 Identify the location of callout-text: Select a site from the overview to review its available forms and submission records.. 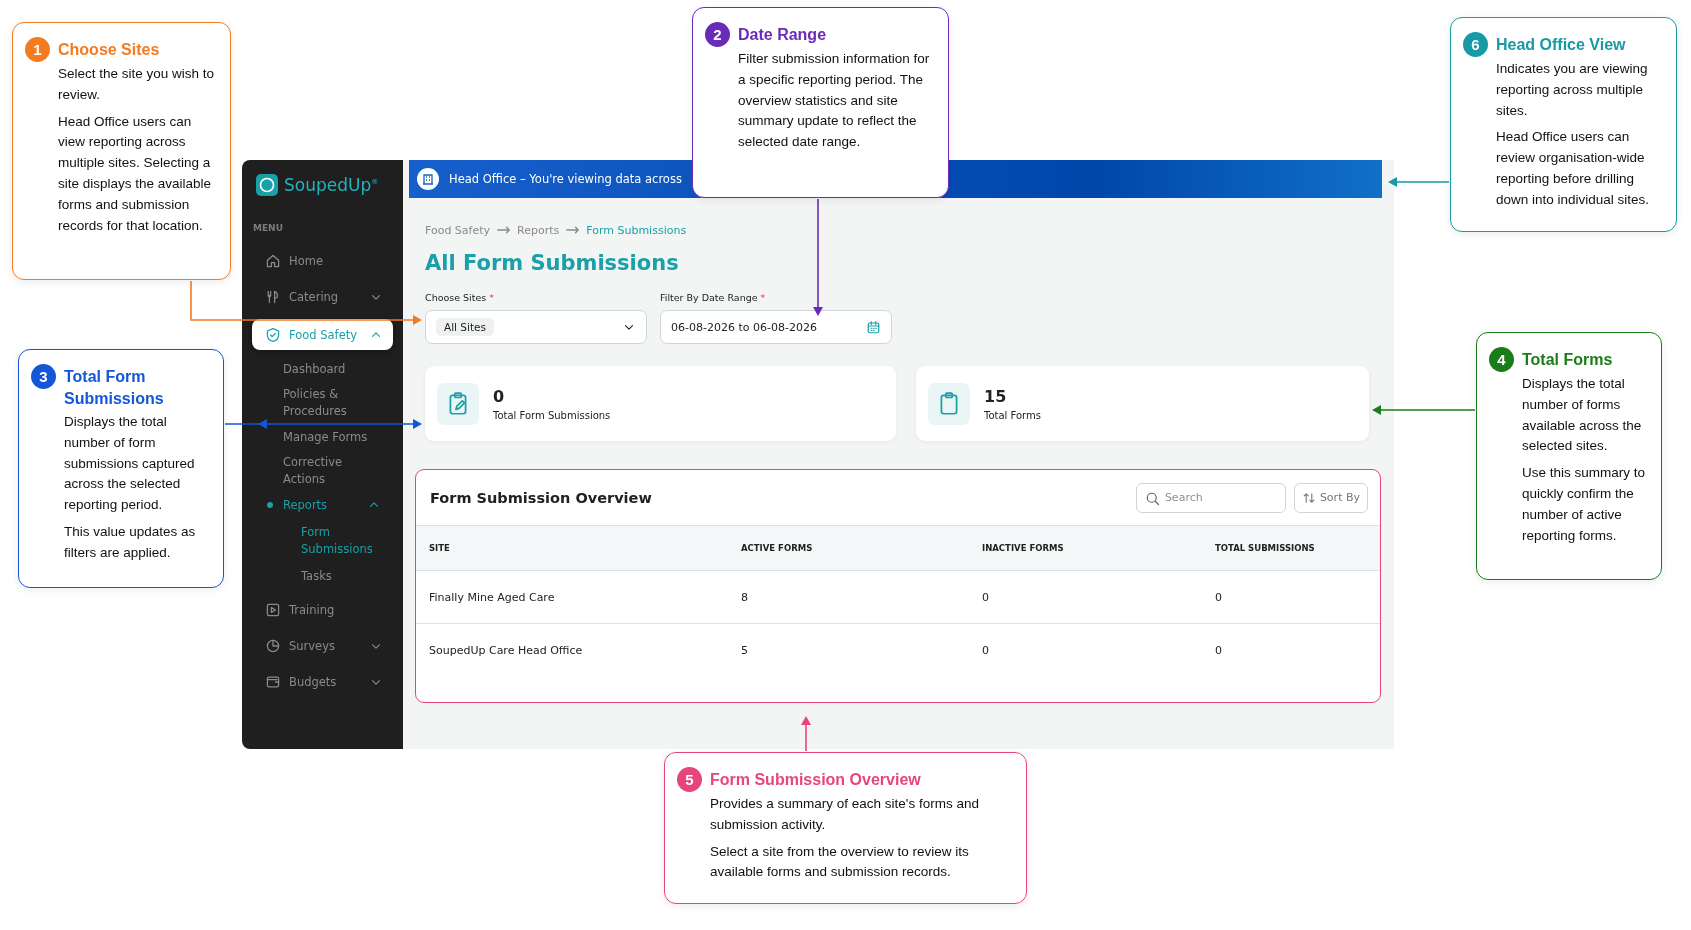
(840, 862).